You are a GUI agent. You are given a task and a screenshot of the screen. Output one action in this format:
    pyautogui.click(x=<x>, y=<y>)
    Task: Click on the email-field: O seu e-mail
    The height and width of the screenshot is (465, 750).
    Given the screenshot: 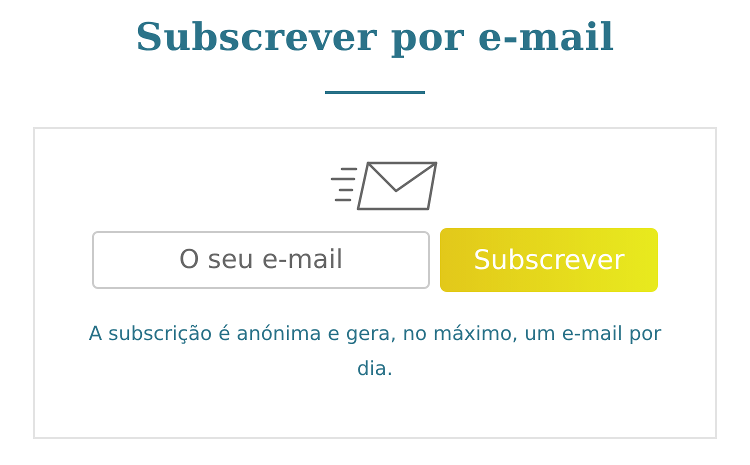 What is the action you would take?
    pyautogui.click(x=261, y=260)
    